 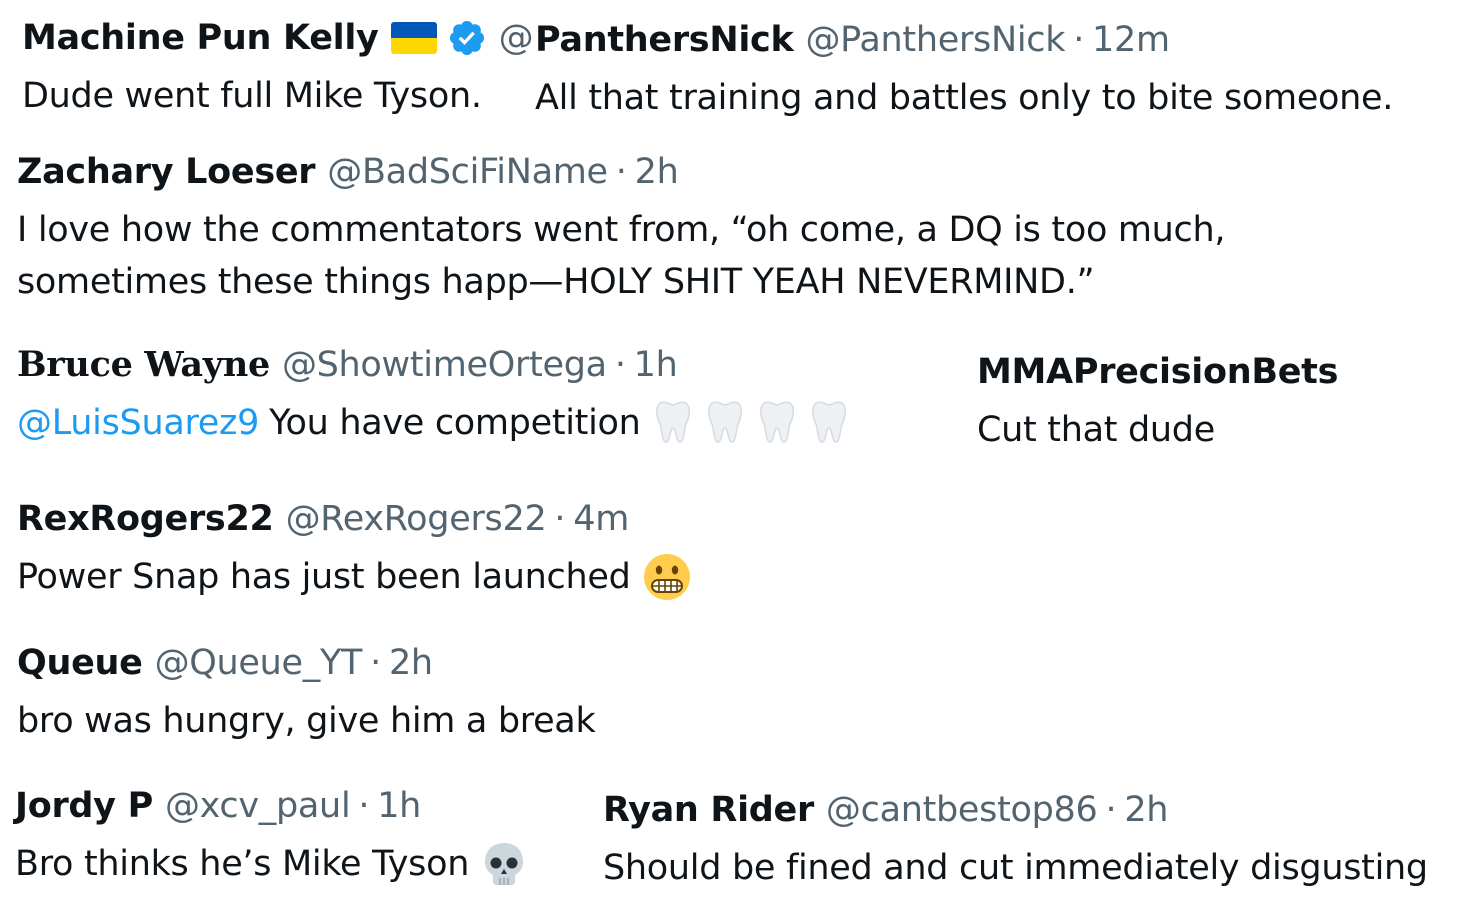 I want to click on tweet-header: Ryan Rider @cantbestop86 · 2h, so click(x=1015, y=810).